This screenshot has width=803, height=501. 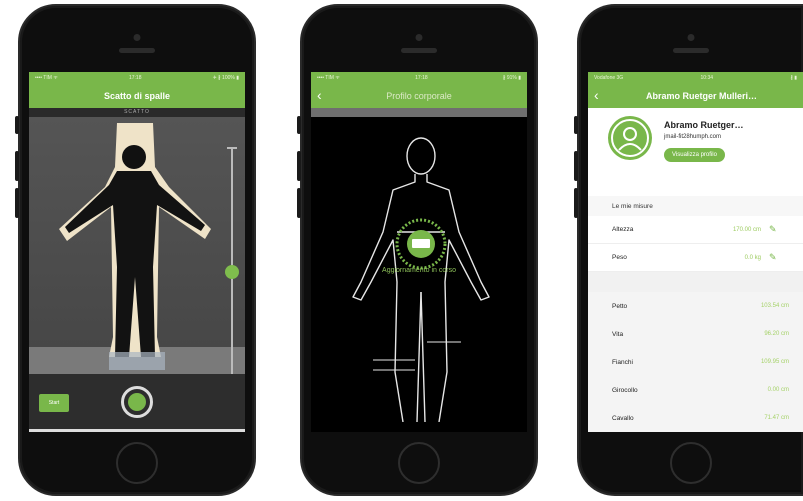 I want to click on measure-row-cavallo: Cavallo 71.47 cm, so click(x=695, y=418).